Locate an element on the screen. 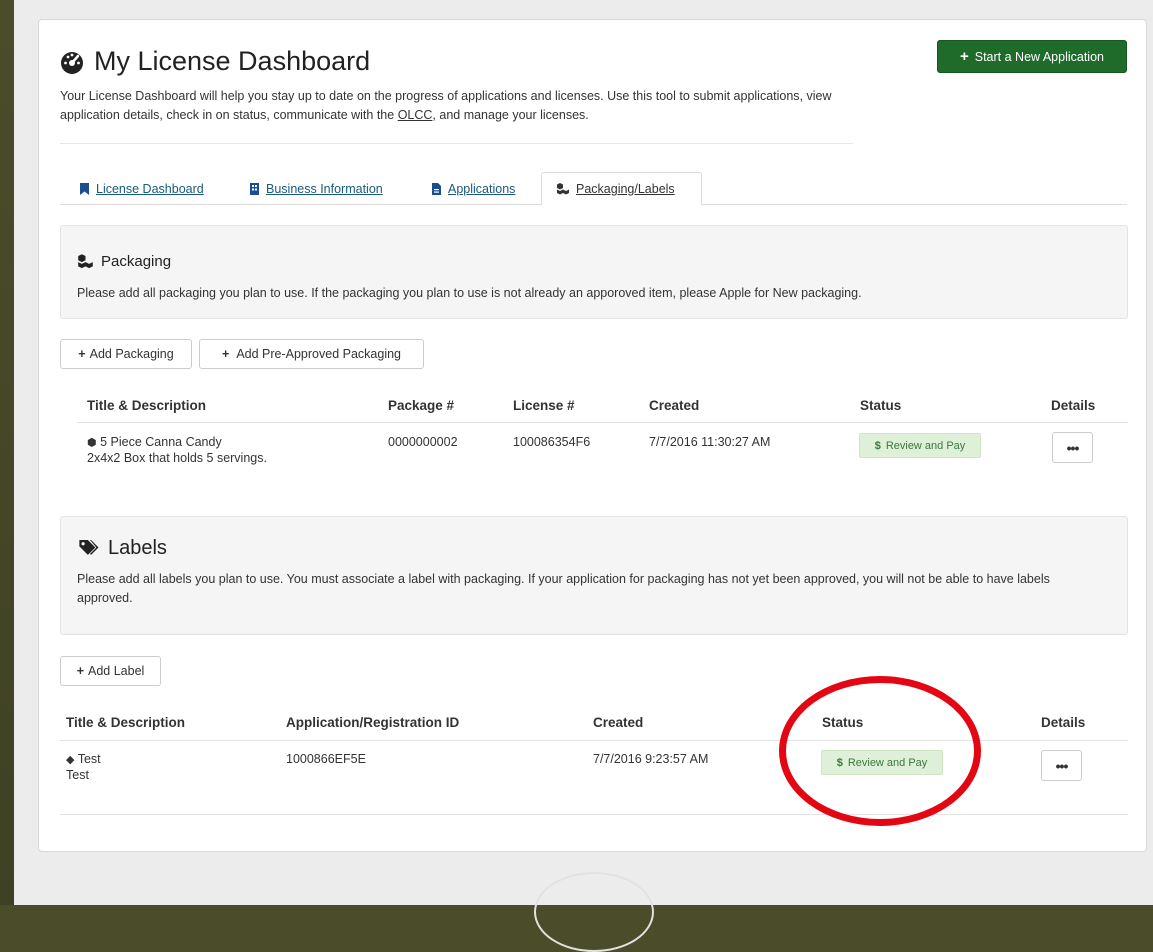  tab-applications: Applications is located at coordinates (473, 188).